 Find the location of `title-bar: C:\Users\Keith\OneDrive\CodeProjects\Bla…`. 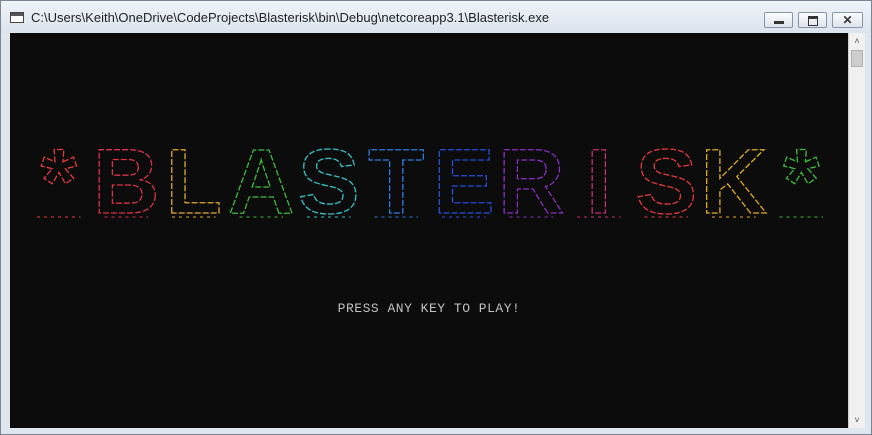

title-bar: C:\Users\Keith\OneDrive\CodeProjects\Bla… is located at coordinates (436, 17).